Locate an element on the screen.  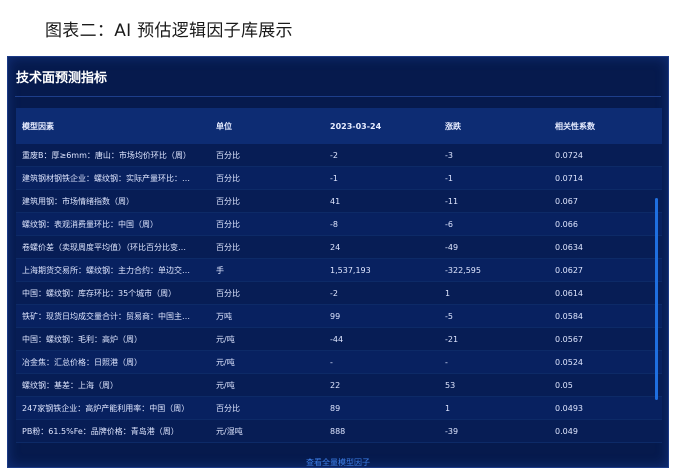
cell-value: -1 is located at coordinates (334, 178).